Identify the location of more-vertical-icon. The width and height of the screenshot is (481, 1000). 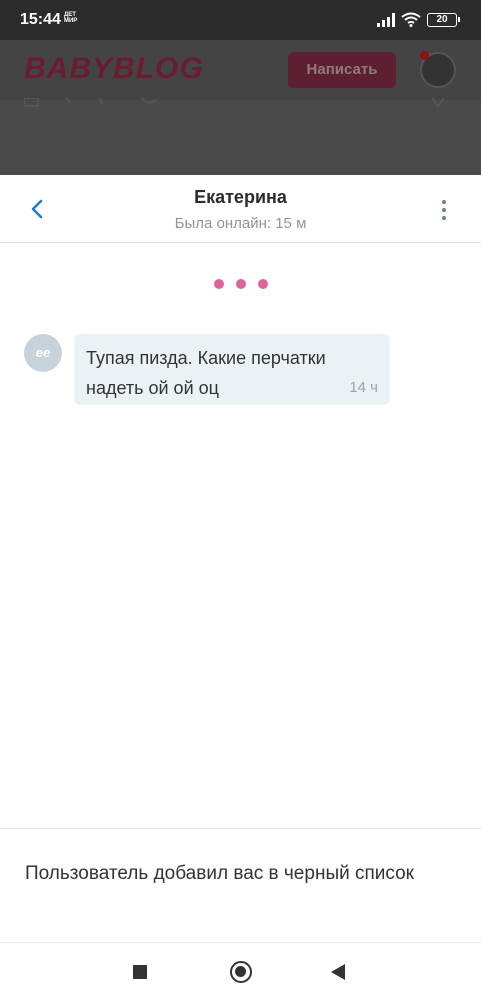
(444, 210).